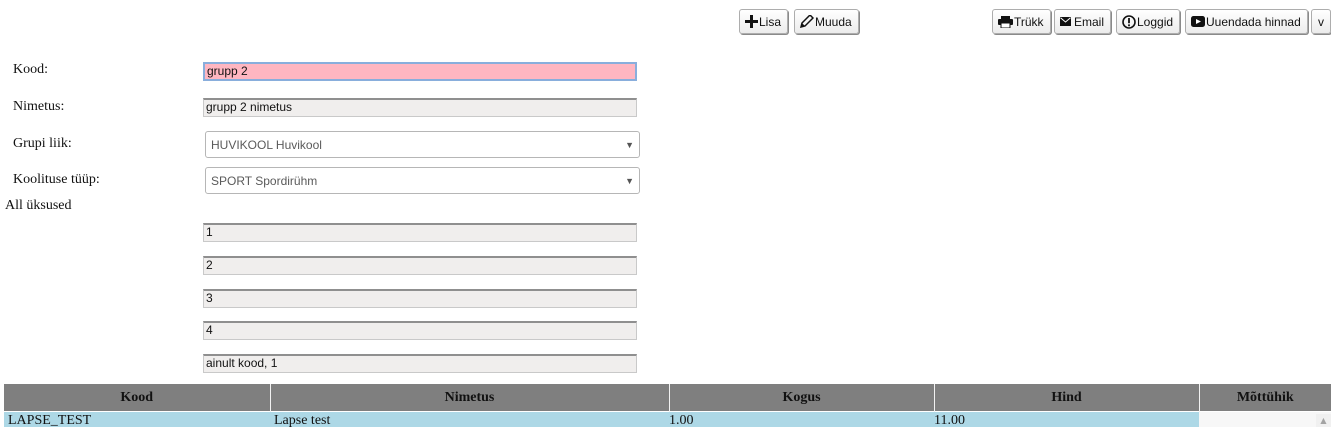 Image resolution: width=1331 pixels, height=427 pixels. What do you see at coordinates (38, 205) in the screenshot?
I see `all-units-label: All üksused` at bounding box center [38, 205].